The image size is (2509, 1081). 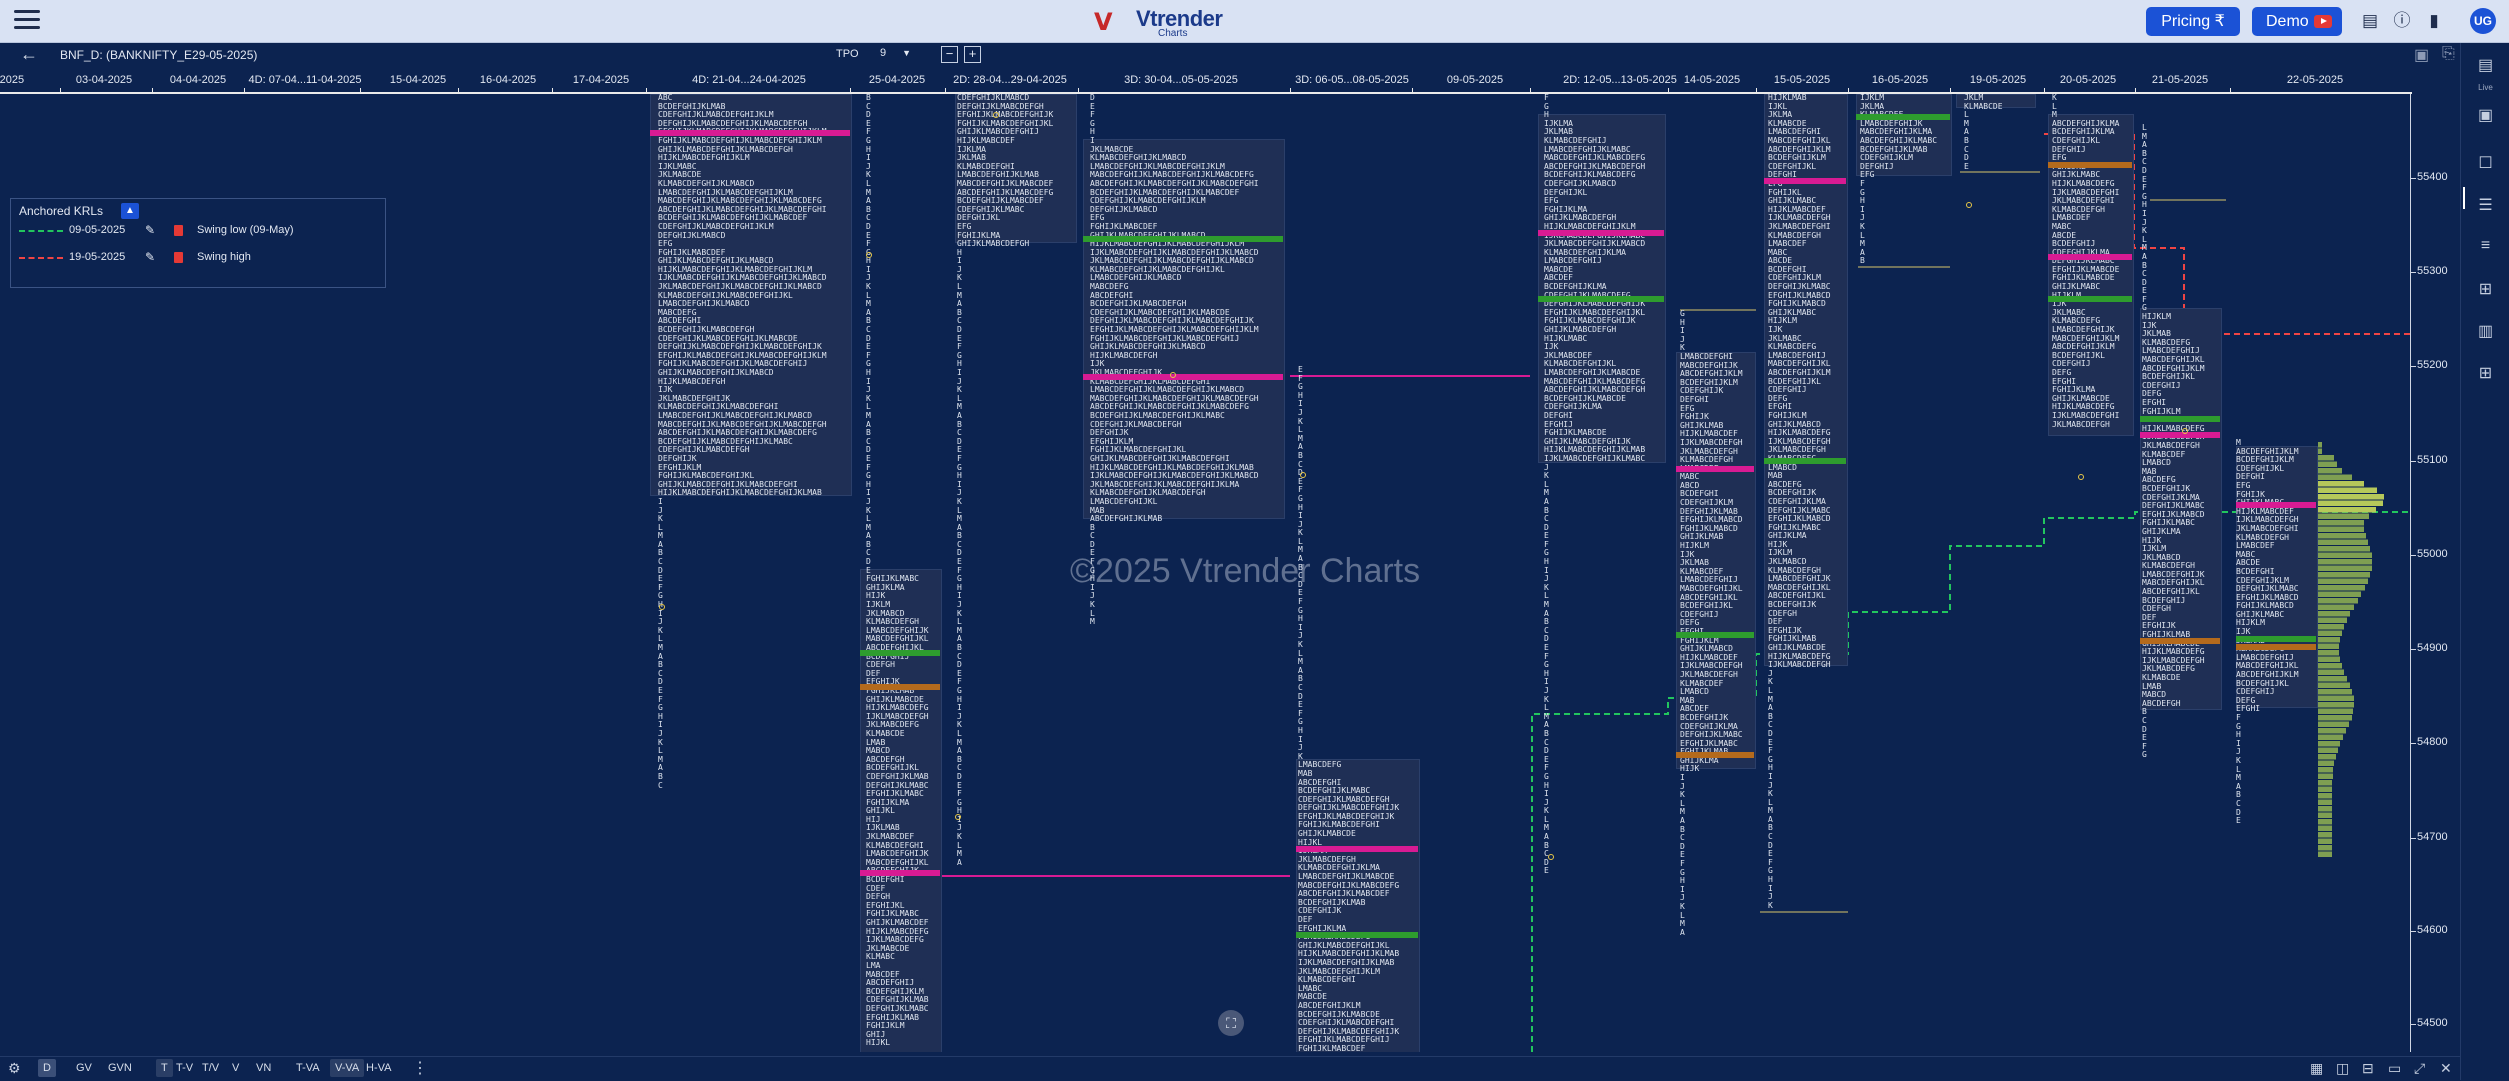 I want to click on more-icon: ⋮, so click(x=420, y=1068).